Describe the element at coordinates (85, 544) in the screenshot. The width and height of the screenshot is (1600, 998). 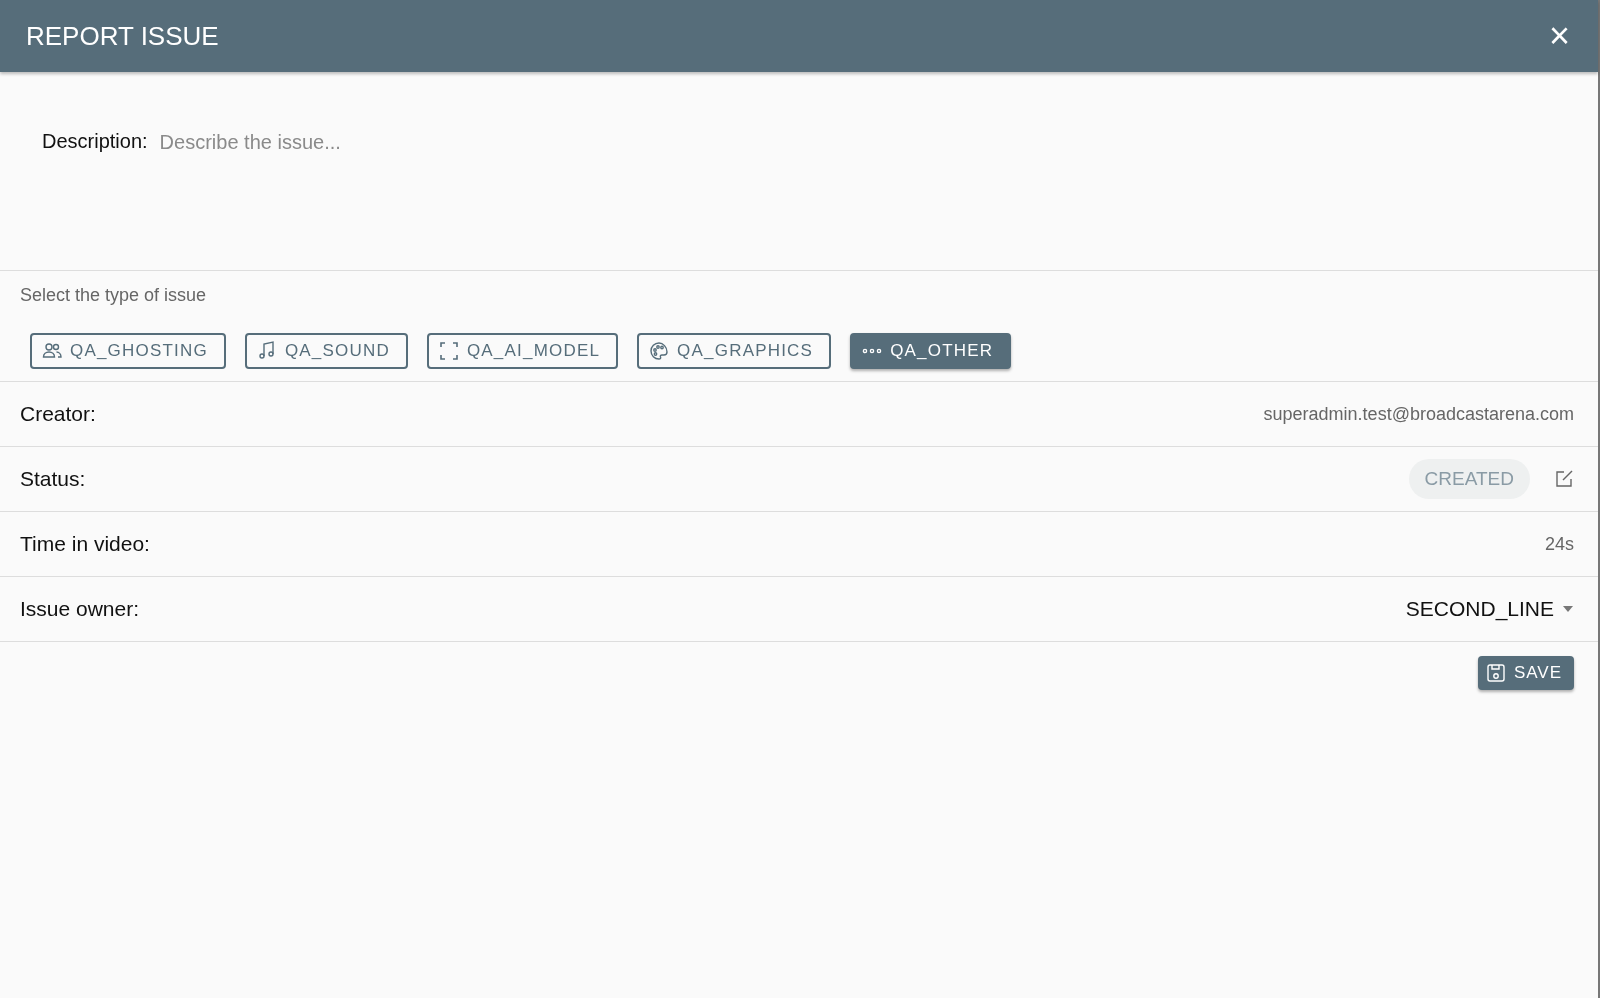
I see `field-label: Time in video:` at that location.